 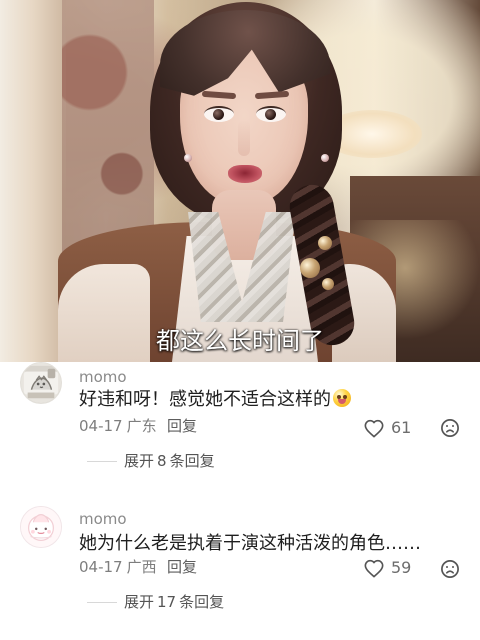 I want to click on like-button: 59, so click(x=387, y=568).